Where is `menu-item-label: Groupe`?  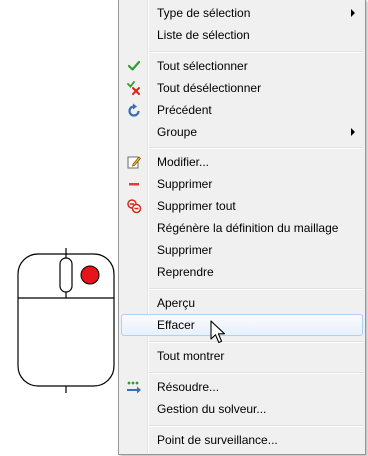
menu-item-label: Groupe is located at coordinates (177, 132).